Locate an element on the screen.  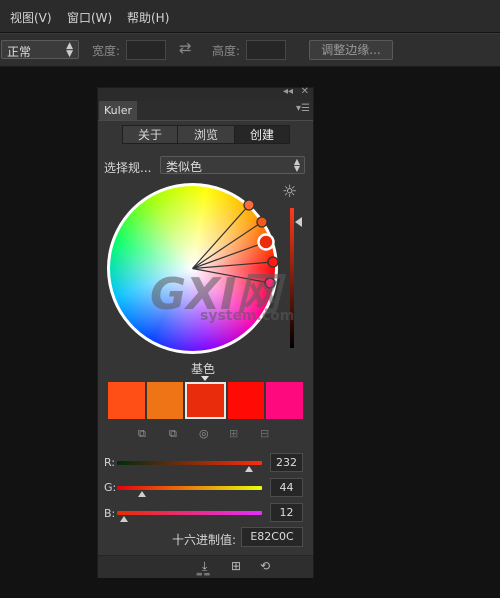
hex-value-field: E82C0C is located at coordinates (272, 537).